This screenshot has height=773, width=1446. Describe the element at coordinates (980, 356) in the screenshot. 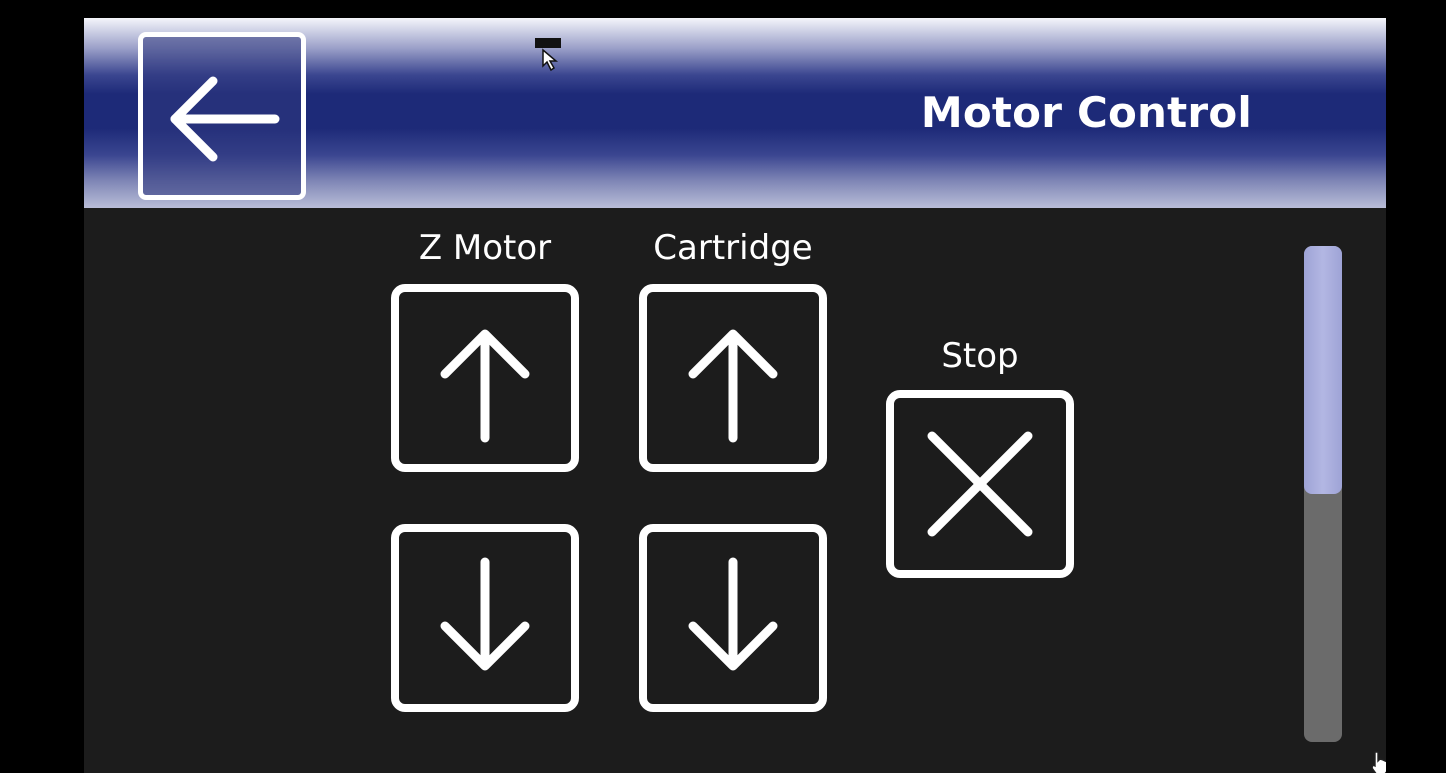

I see `stop-label: Stop` at that location.